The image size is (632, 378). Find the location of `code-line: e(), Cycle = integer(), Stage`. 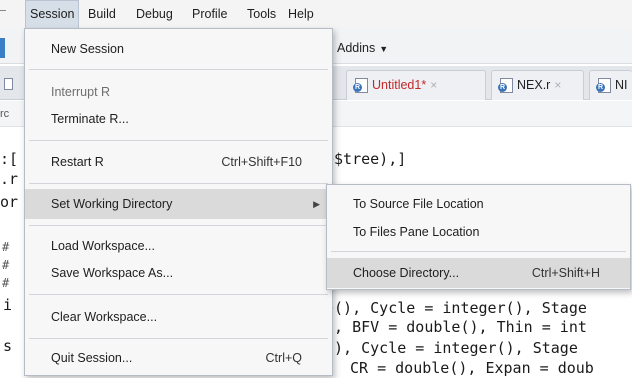

code-line: e(), Cycle = integer(), Stage is located at coordinates (456, 308).